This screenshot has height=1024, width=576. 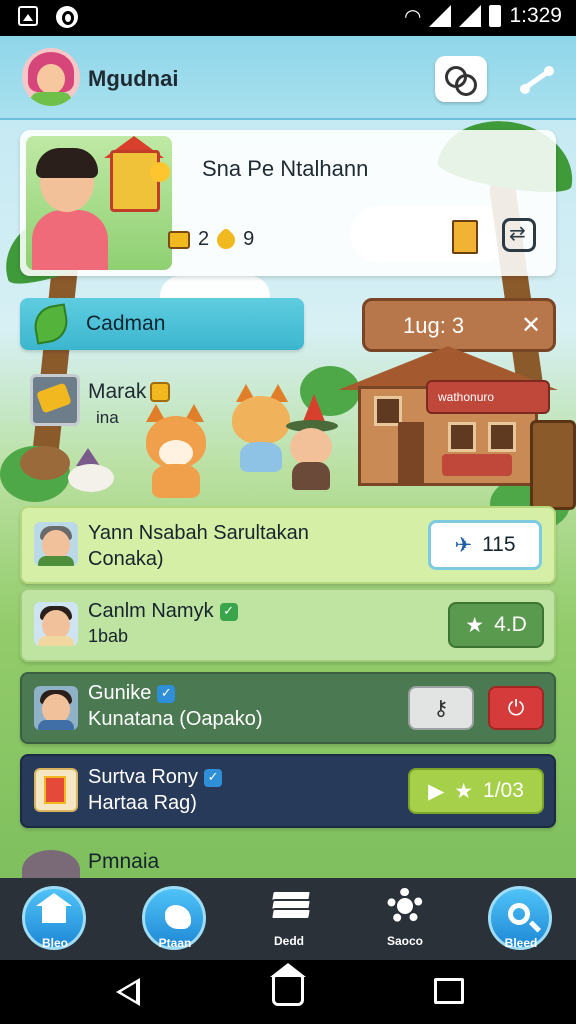 I want to click on quest-heart-value: 9, so click(x=249, y=239).